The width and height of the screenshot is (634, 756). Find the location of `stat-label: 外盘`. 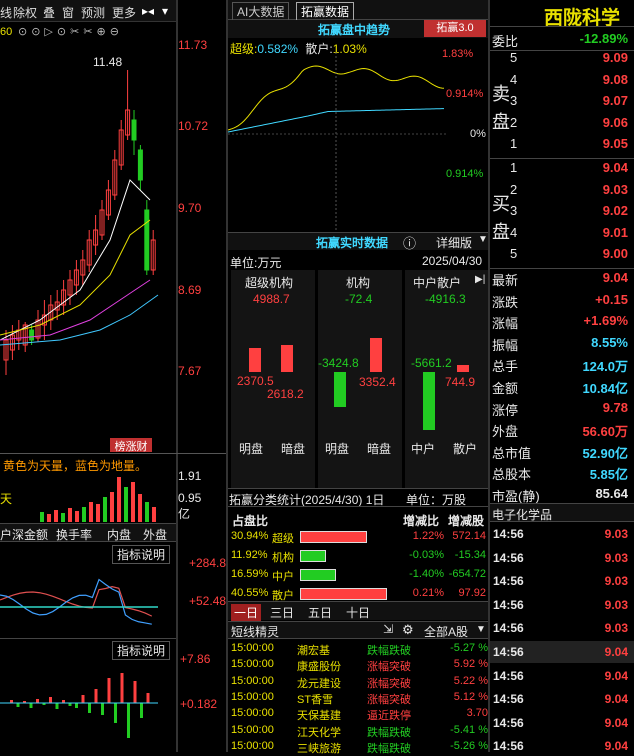

stat-label: 外盘 is located at coordinates (505, 432).